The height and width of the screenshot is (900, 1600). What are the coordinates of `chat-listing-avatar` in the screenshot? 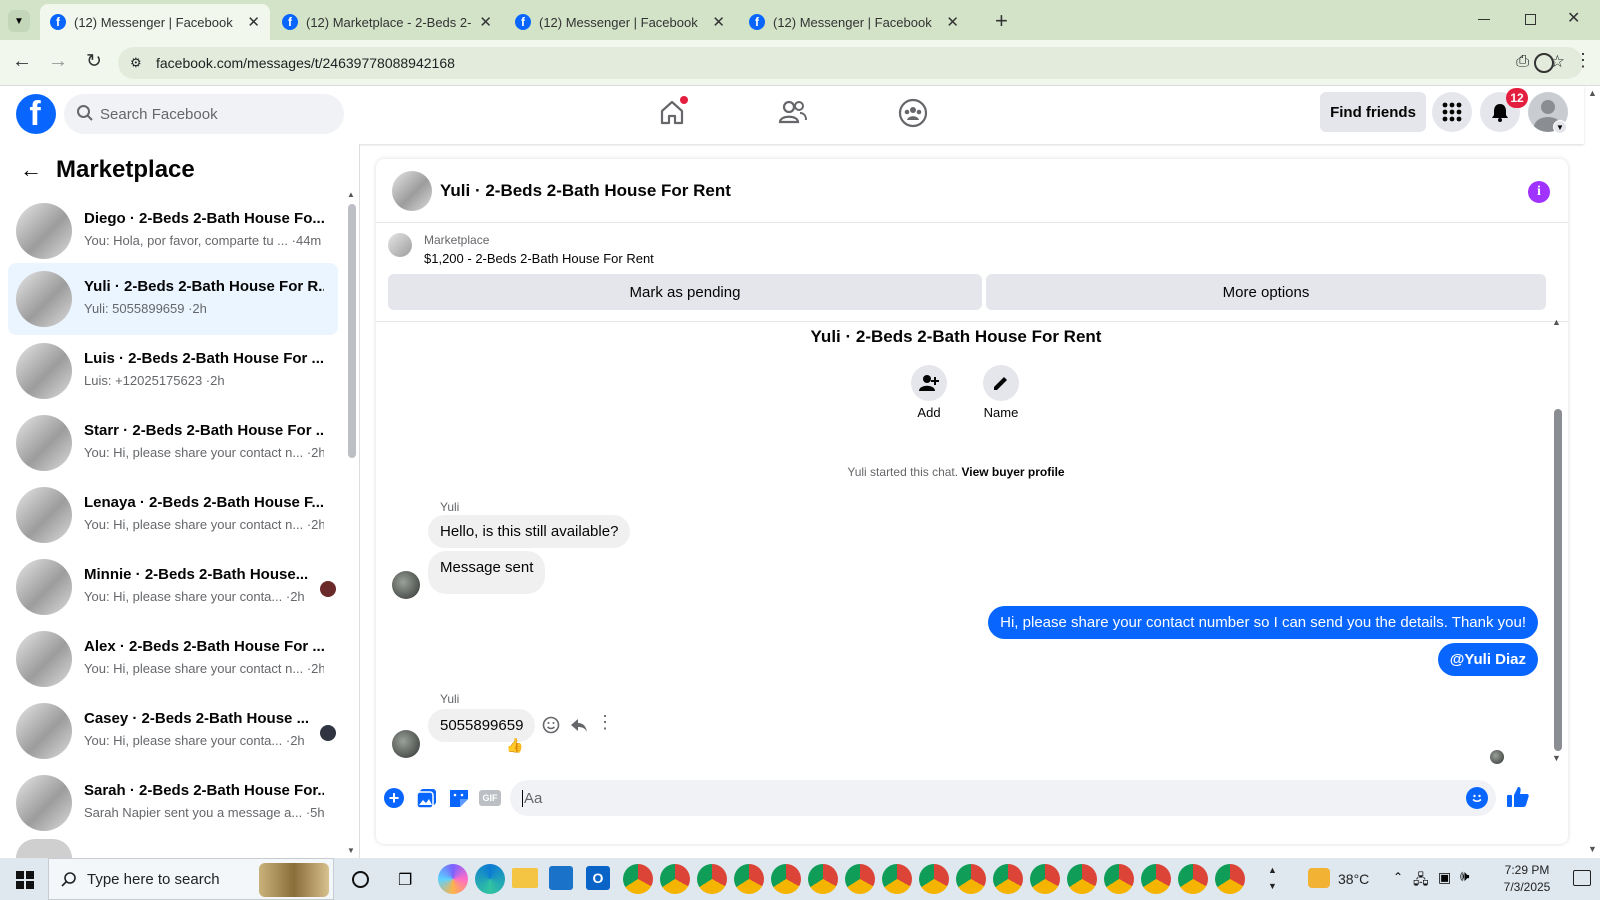 It's located at (412, 191).